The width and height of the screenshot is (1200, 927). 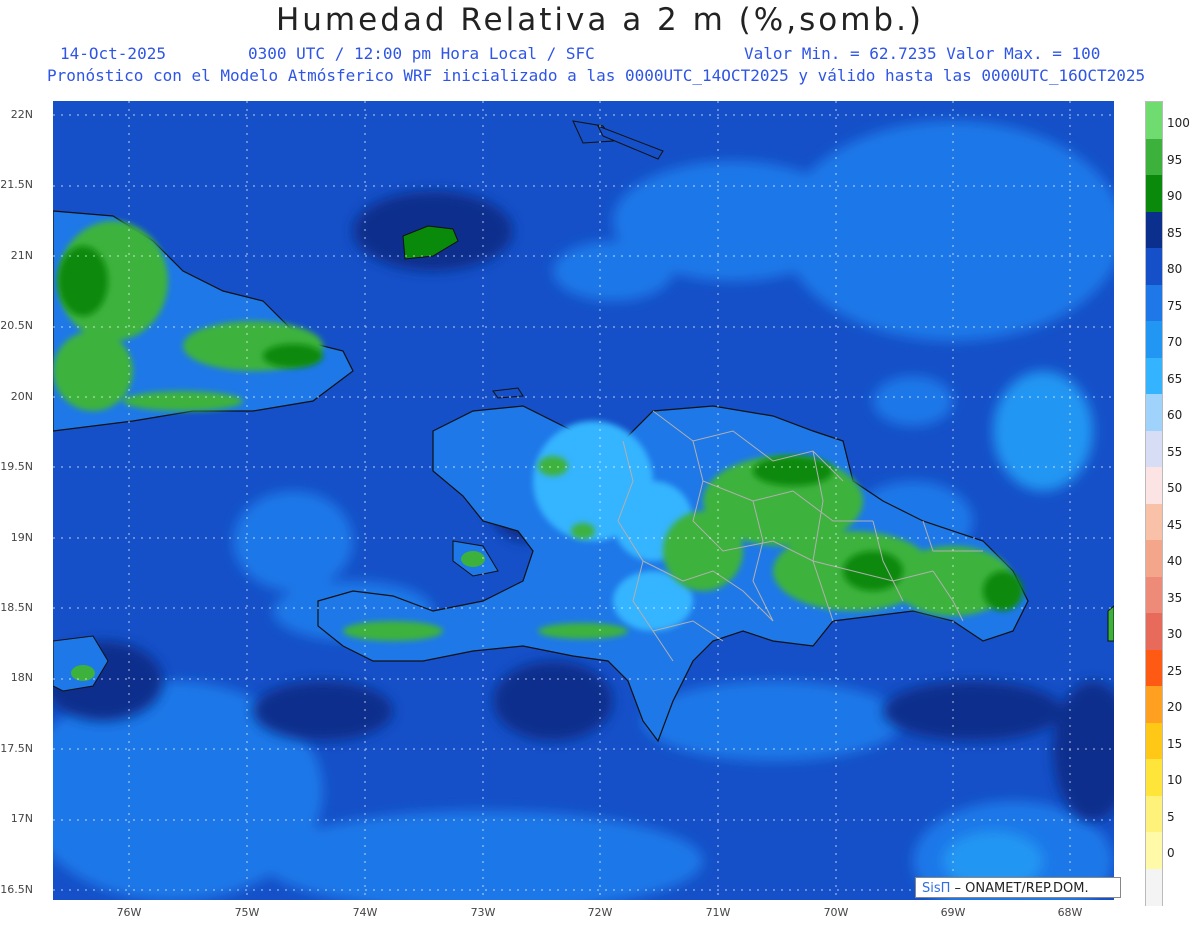 I want to click on lon-label: 76W, so click(x=129, y=912).